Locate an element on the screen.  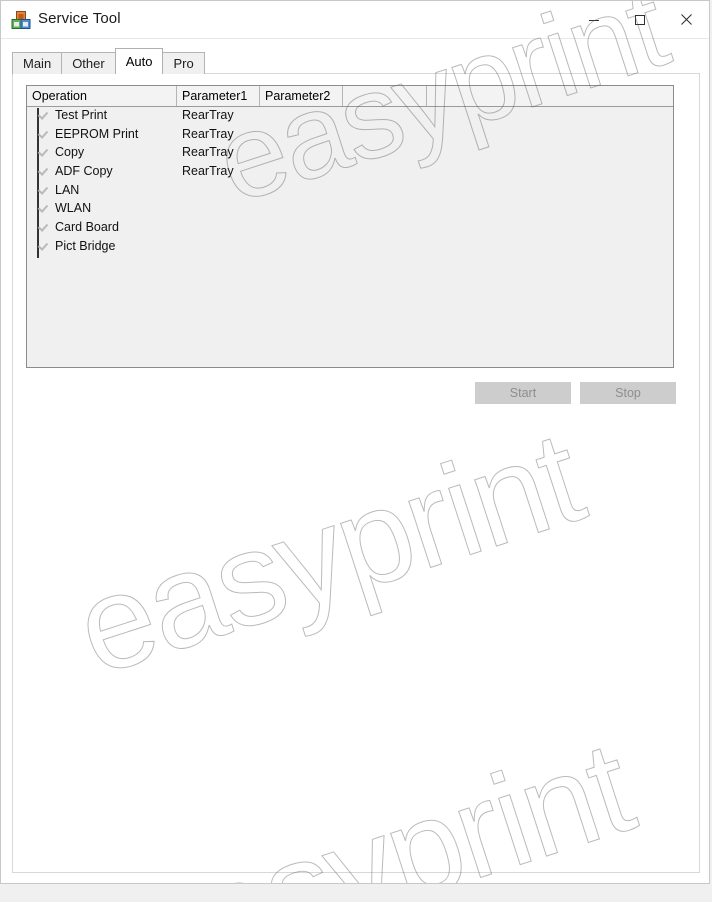
tab-pro: Pro is located at coordinates (183, 63).